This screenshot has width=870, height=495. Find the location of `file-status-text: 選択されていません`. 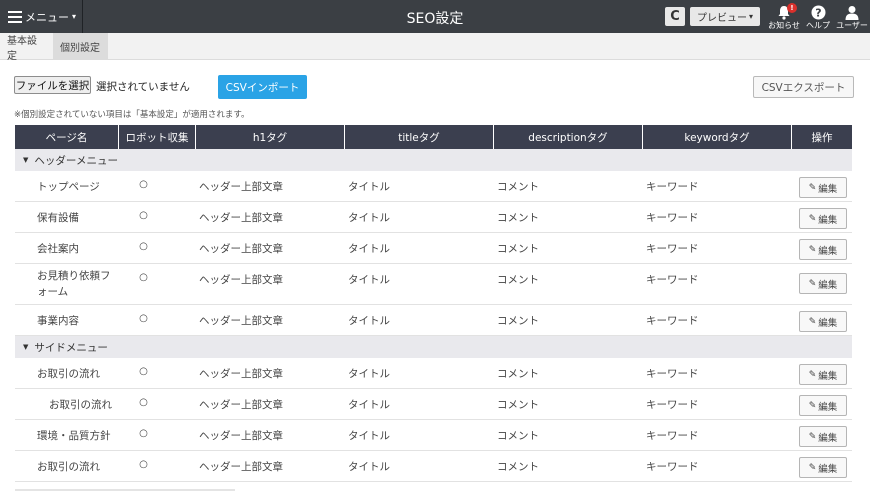

file-status-text: 選択されていません is located at coordinates (143, 87).